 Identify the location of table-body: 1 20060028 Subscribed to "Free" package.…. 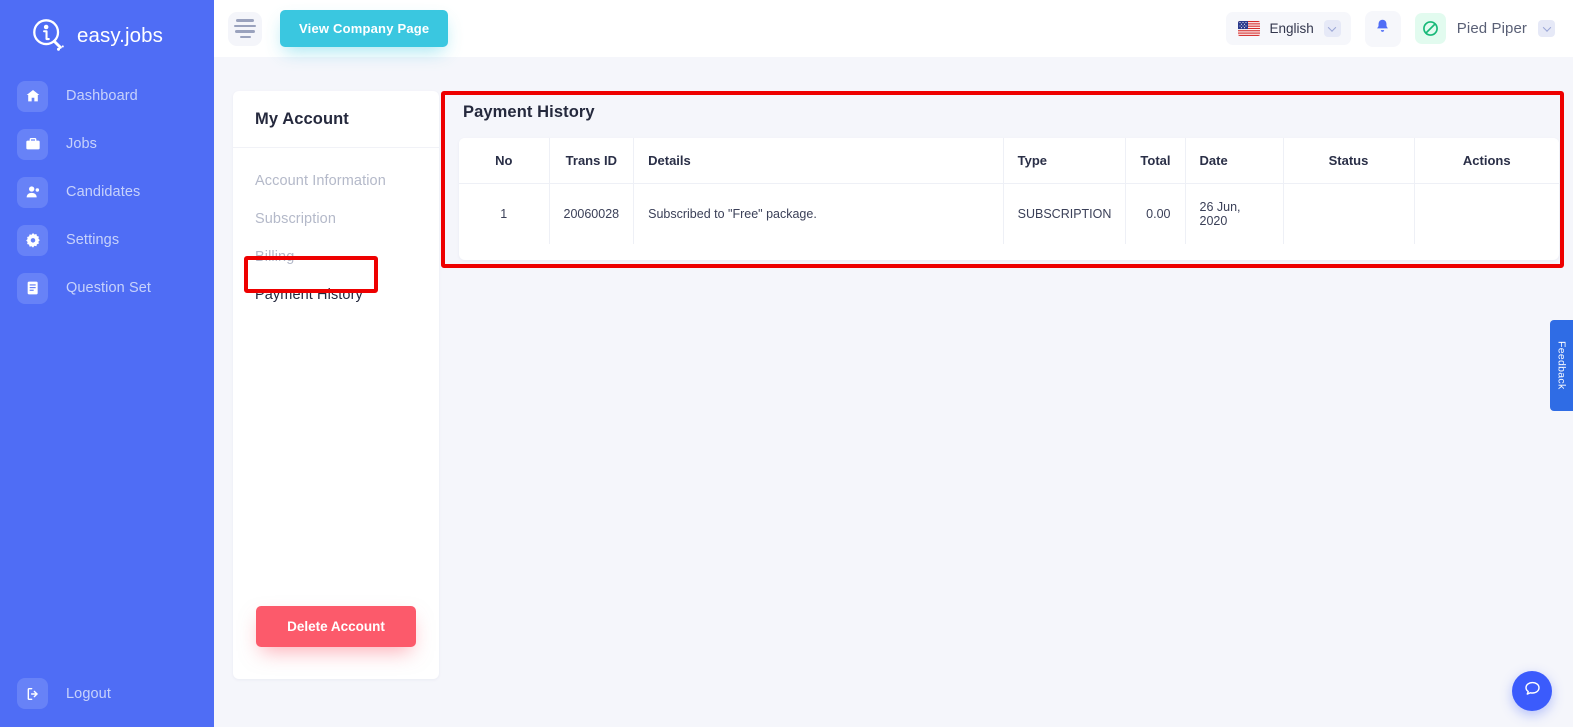
(1009, 213).